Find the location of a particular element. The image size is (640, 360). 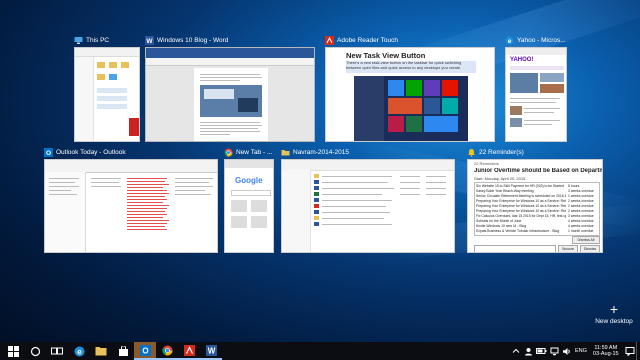

svg-text: W is located at coordinates (149, 41).